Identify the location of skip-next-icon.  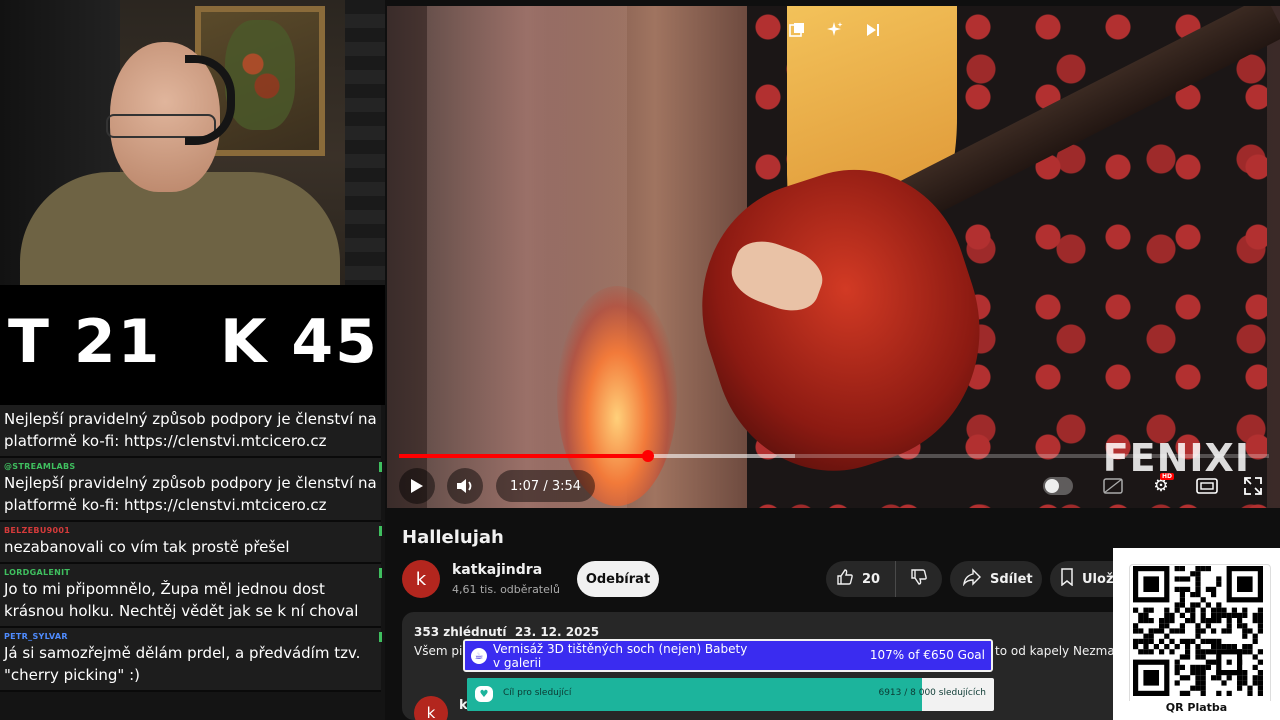
(873, 30).